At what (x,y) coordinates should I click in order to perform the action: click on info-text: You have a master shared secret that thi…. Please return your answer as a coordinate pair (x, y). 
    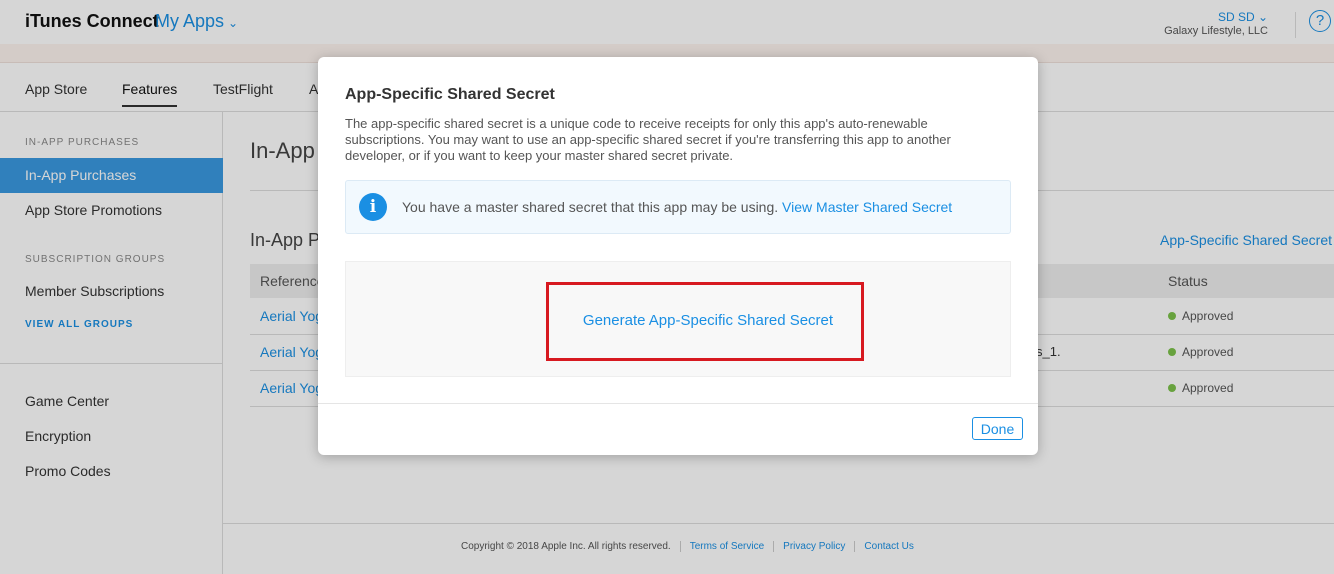
    Looking at the image, I should click on (590, 207).